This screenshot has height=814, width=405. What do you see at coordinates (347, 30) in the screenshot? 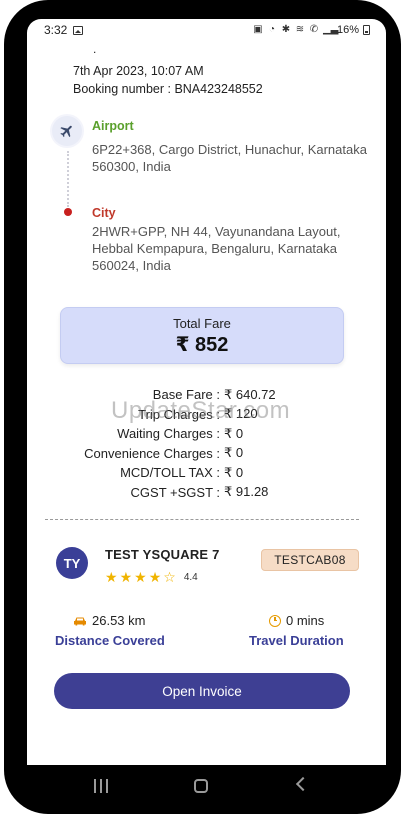
I see `battery-percent: 16%` at bounding box center [347, 30].